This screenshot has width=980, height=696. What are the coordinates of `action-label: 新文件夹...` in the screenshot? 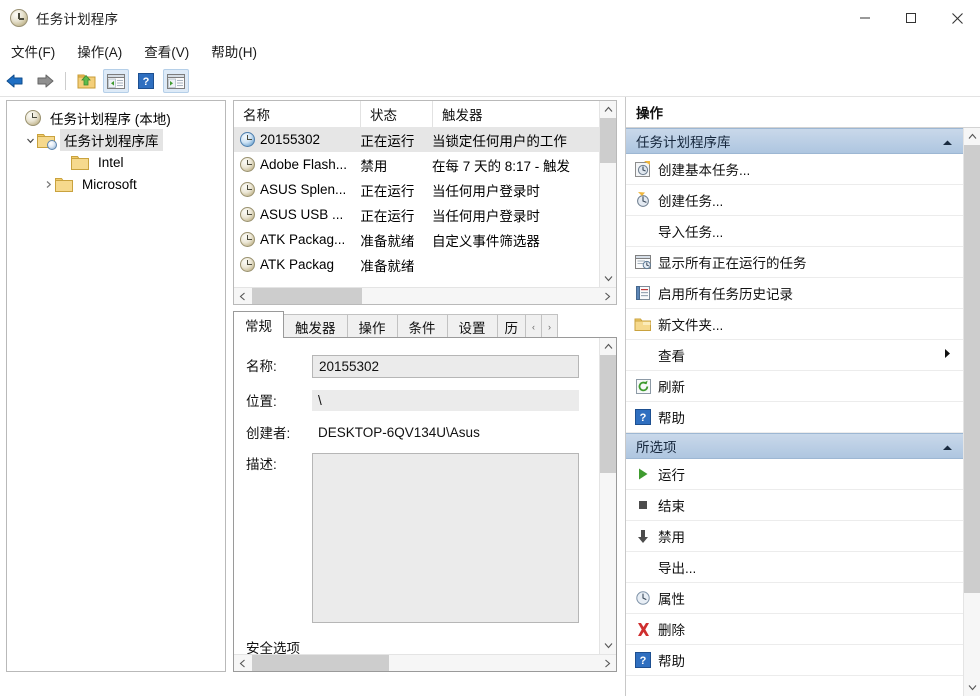 It's located at (691, 325).